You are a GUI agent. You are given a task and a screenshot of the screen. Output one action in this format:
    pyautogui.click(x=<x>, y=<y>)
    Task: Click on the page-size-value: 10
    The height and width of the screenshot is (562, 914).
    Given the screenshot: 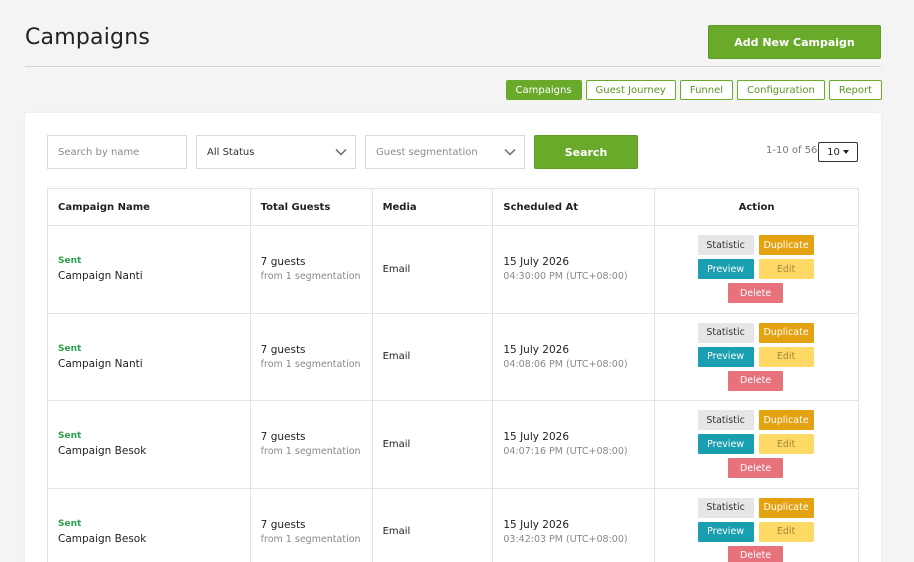 What is the action you would take?
    pyautogui.click(x=833, y=152)
    